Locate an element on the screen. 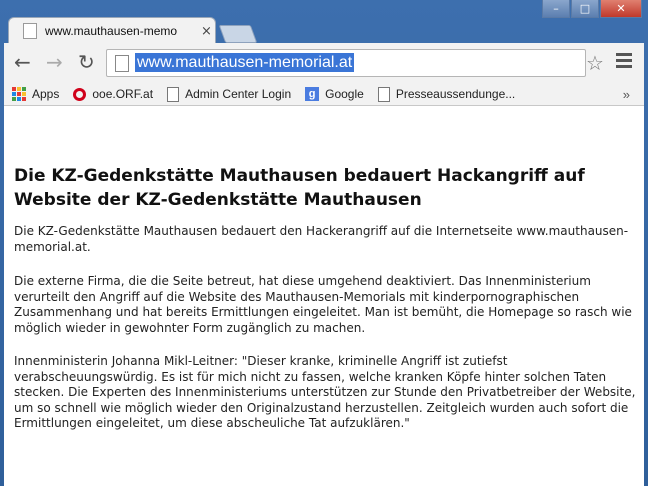 The height and width of the screenshot is (486, 648). bookmark-label: Admin Center Login is located at coordinates (238, 94).